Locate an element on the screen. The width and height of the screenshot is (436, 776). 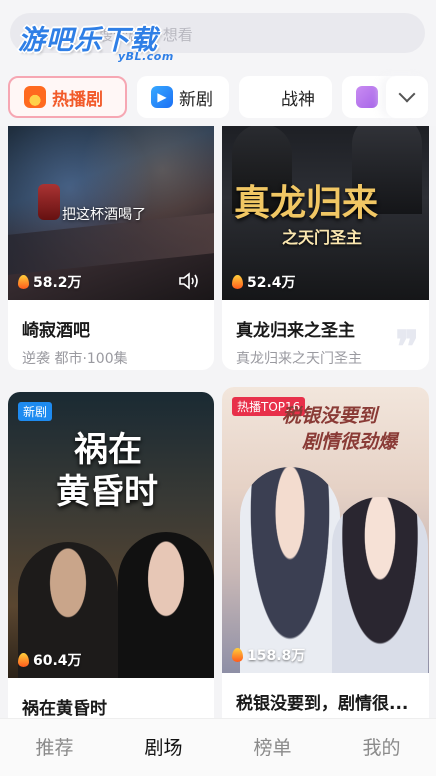
logo-subtext: yBL.com is located at coordinates (146, 56).